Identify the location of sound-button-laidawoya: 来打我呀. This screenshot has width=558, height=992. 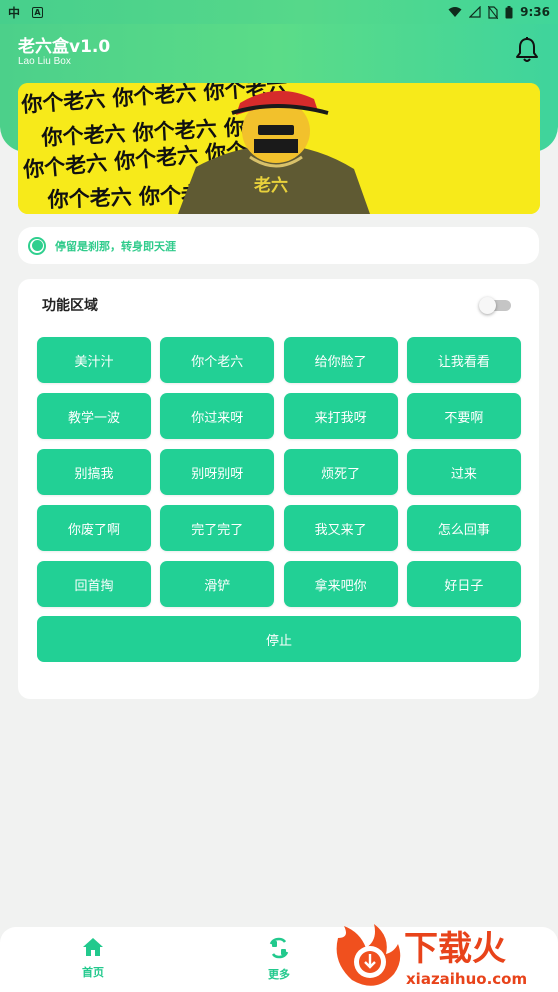
(340, 416).